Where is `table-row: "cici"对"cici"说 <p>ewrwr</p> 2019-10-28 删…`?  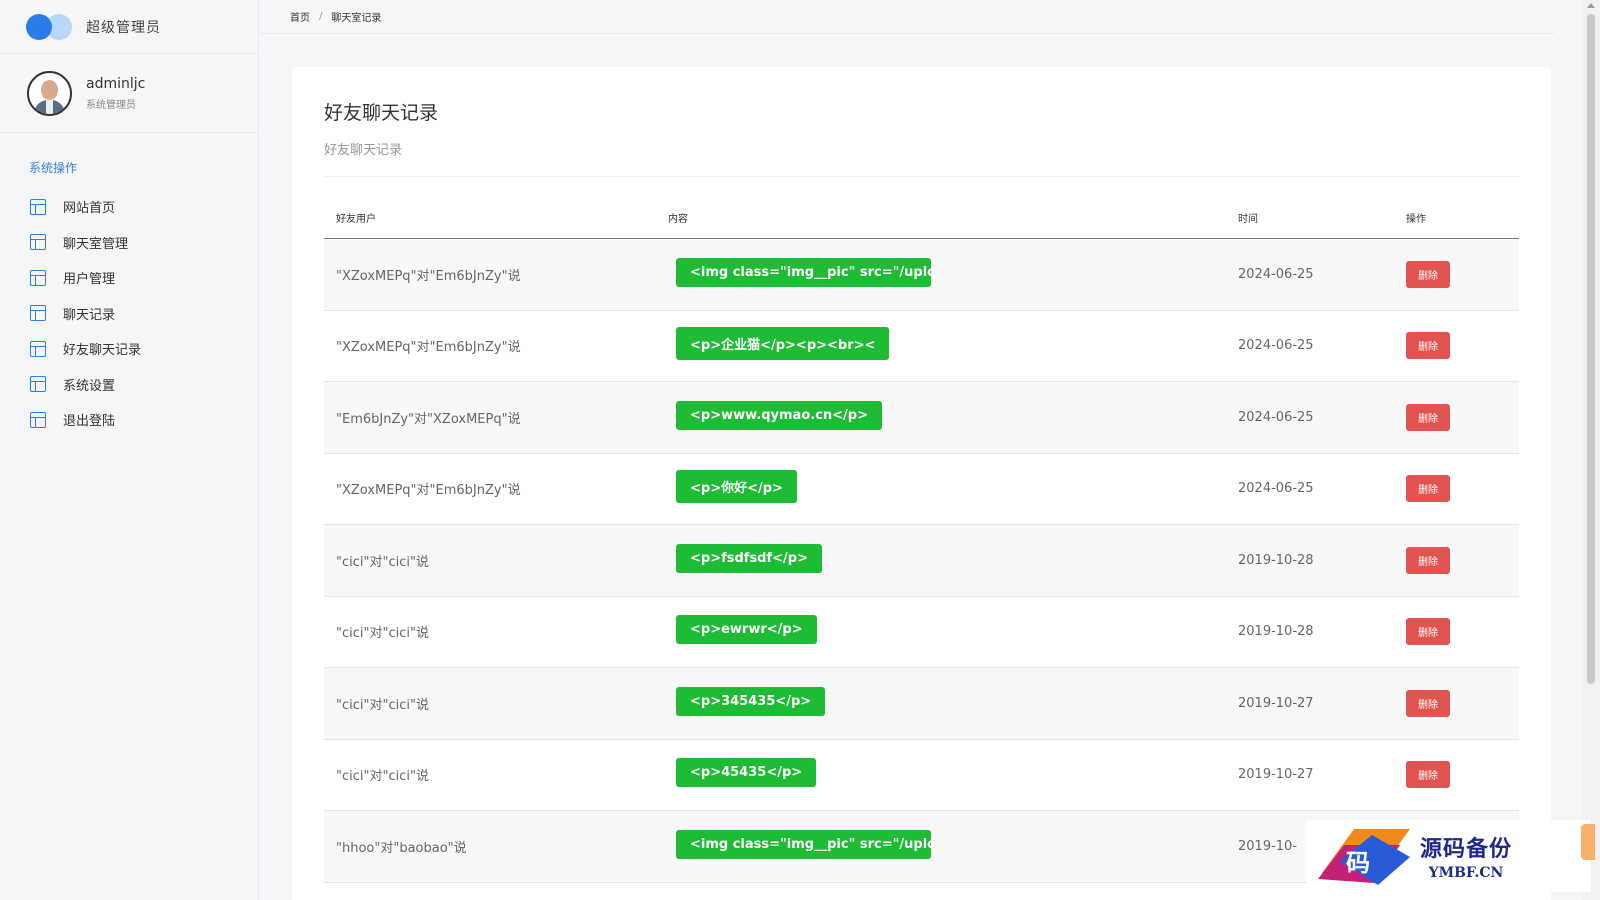 table-row: "cici"对"cici"说 <p>ewrwr</p> 2019-10-28 删… is located at coordinates (921, 632).